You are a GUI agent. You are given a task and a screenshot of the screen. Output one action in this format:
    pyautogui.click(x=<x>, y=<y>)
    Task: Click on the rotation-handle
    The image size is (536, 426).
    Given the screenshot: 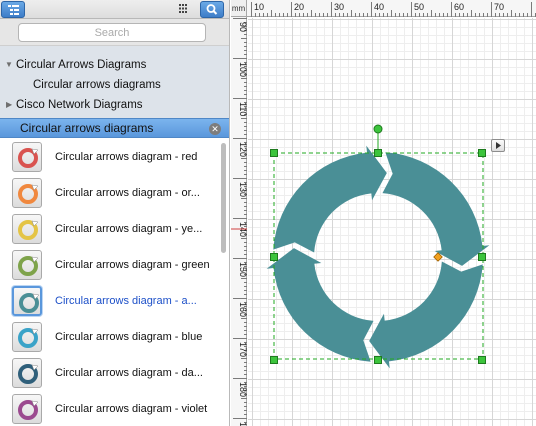 What is the action you would take?
    pyautogui.click(x=378, y=129)
    